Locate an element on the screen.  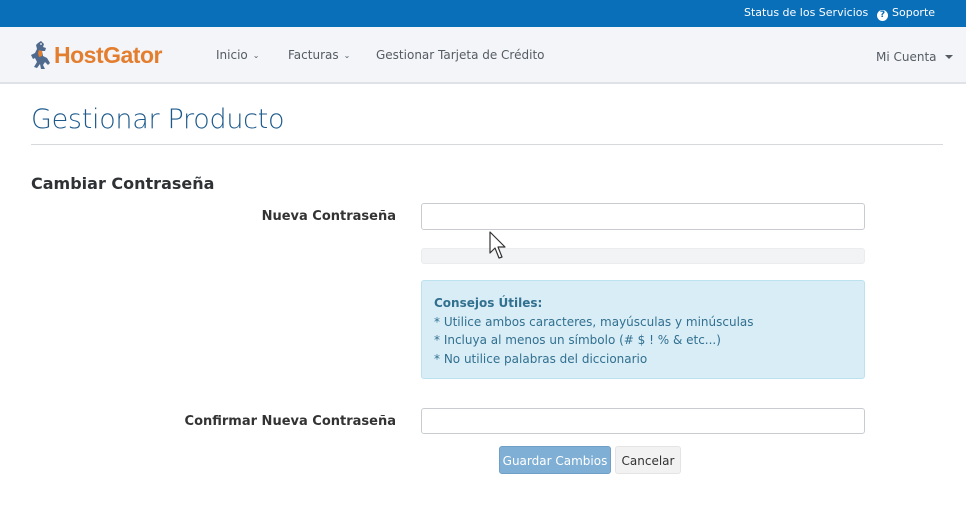
nav-tarjeta-label: Gestionar Tarjeta de Crédito is located at coordinates (460, 55).